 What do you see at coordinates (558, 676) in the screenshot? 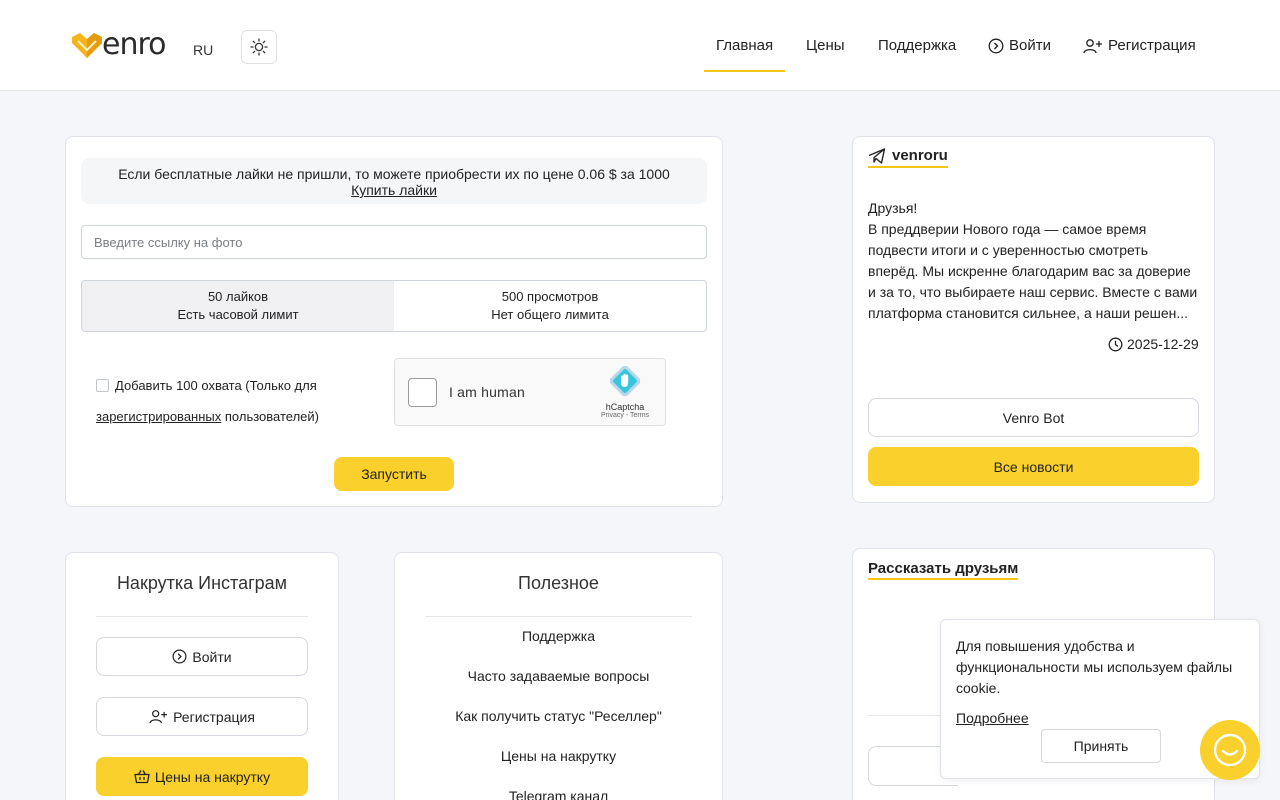
I see `useful-link-faq: Часто задаваемые вопросы` at bounding box center [558, 676].